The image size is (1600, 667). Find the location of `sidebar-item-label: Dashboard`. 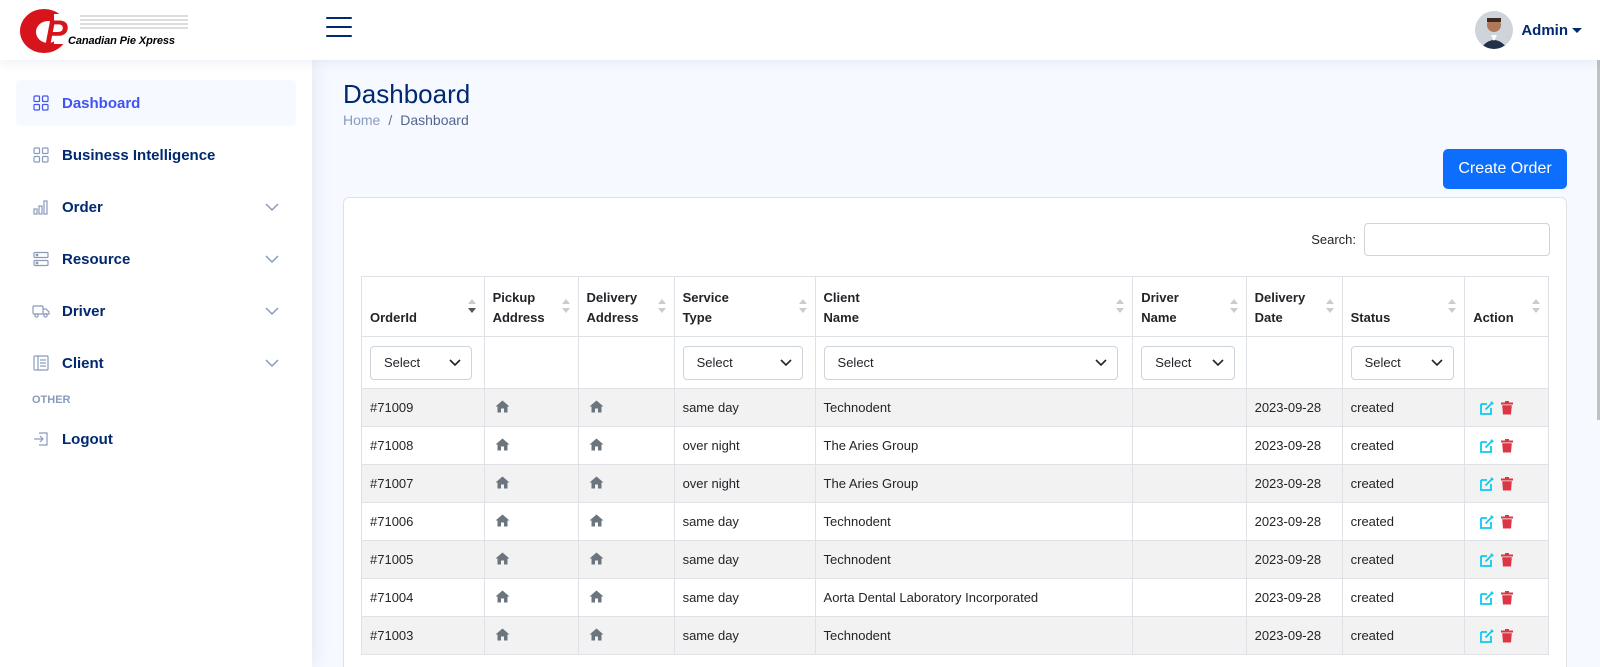

sidebar-item-label: Dashboard is located at coordinates (101, 103).